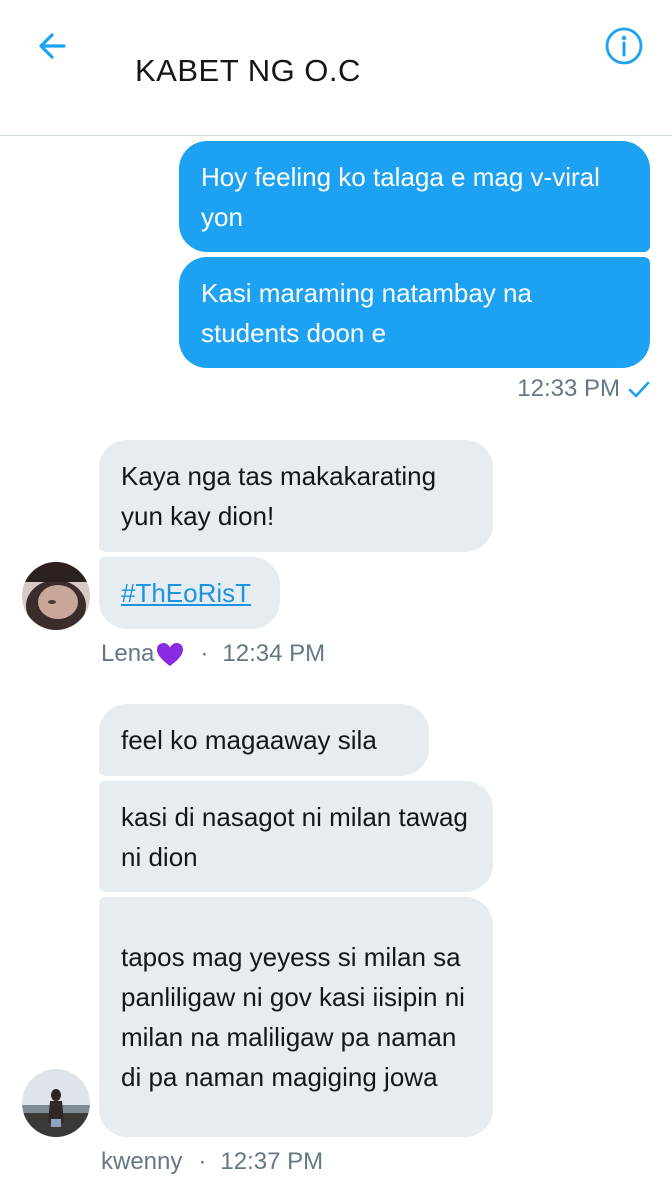 The image size is (672, 1200). I want to click on checkmark-icon, so click(639, 389).